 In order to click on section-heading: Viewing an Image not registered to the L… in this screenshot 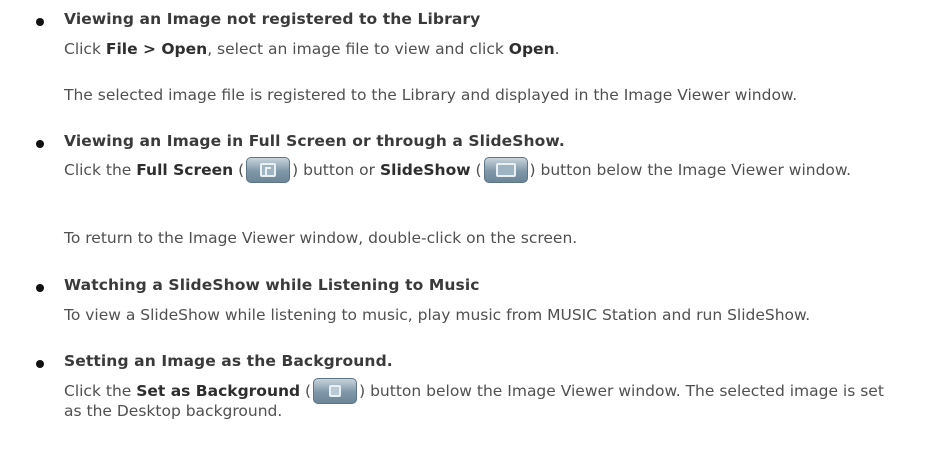, I will do `click(272, 19)`.